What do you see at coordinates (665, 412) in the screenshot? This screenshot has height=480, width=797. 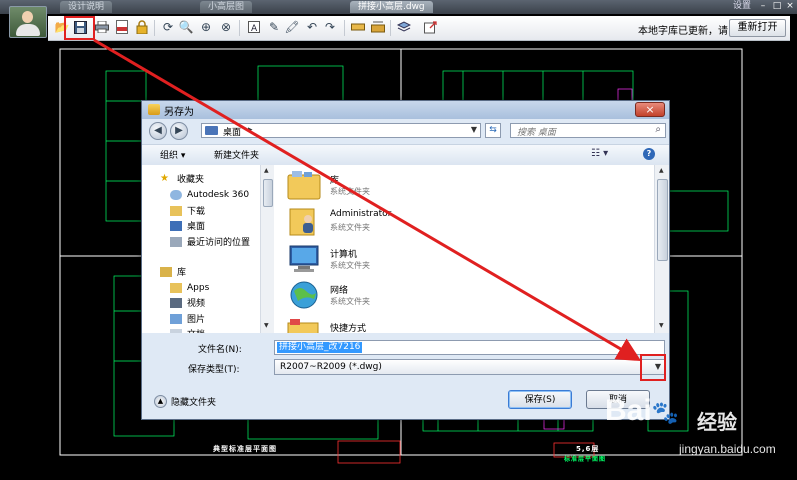 I see `paw-icon: 🐾` at bounding box center [665, 412].